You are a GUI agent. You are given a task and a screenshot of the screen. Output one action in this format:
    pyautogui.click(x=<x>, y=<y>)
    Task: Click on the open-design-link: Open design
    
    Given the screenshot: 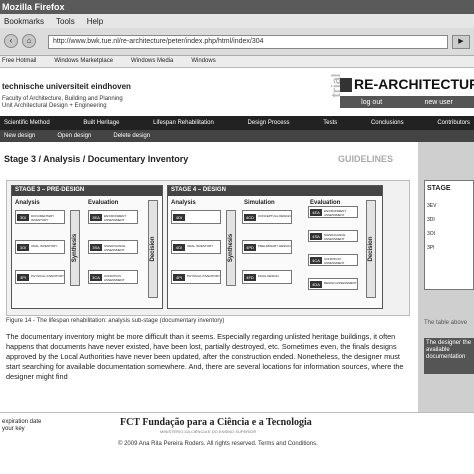 What is the action you would take?
    pyautogui.click(x=74, y=136)
    